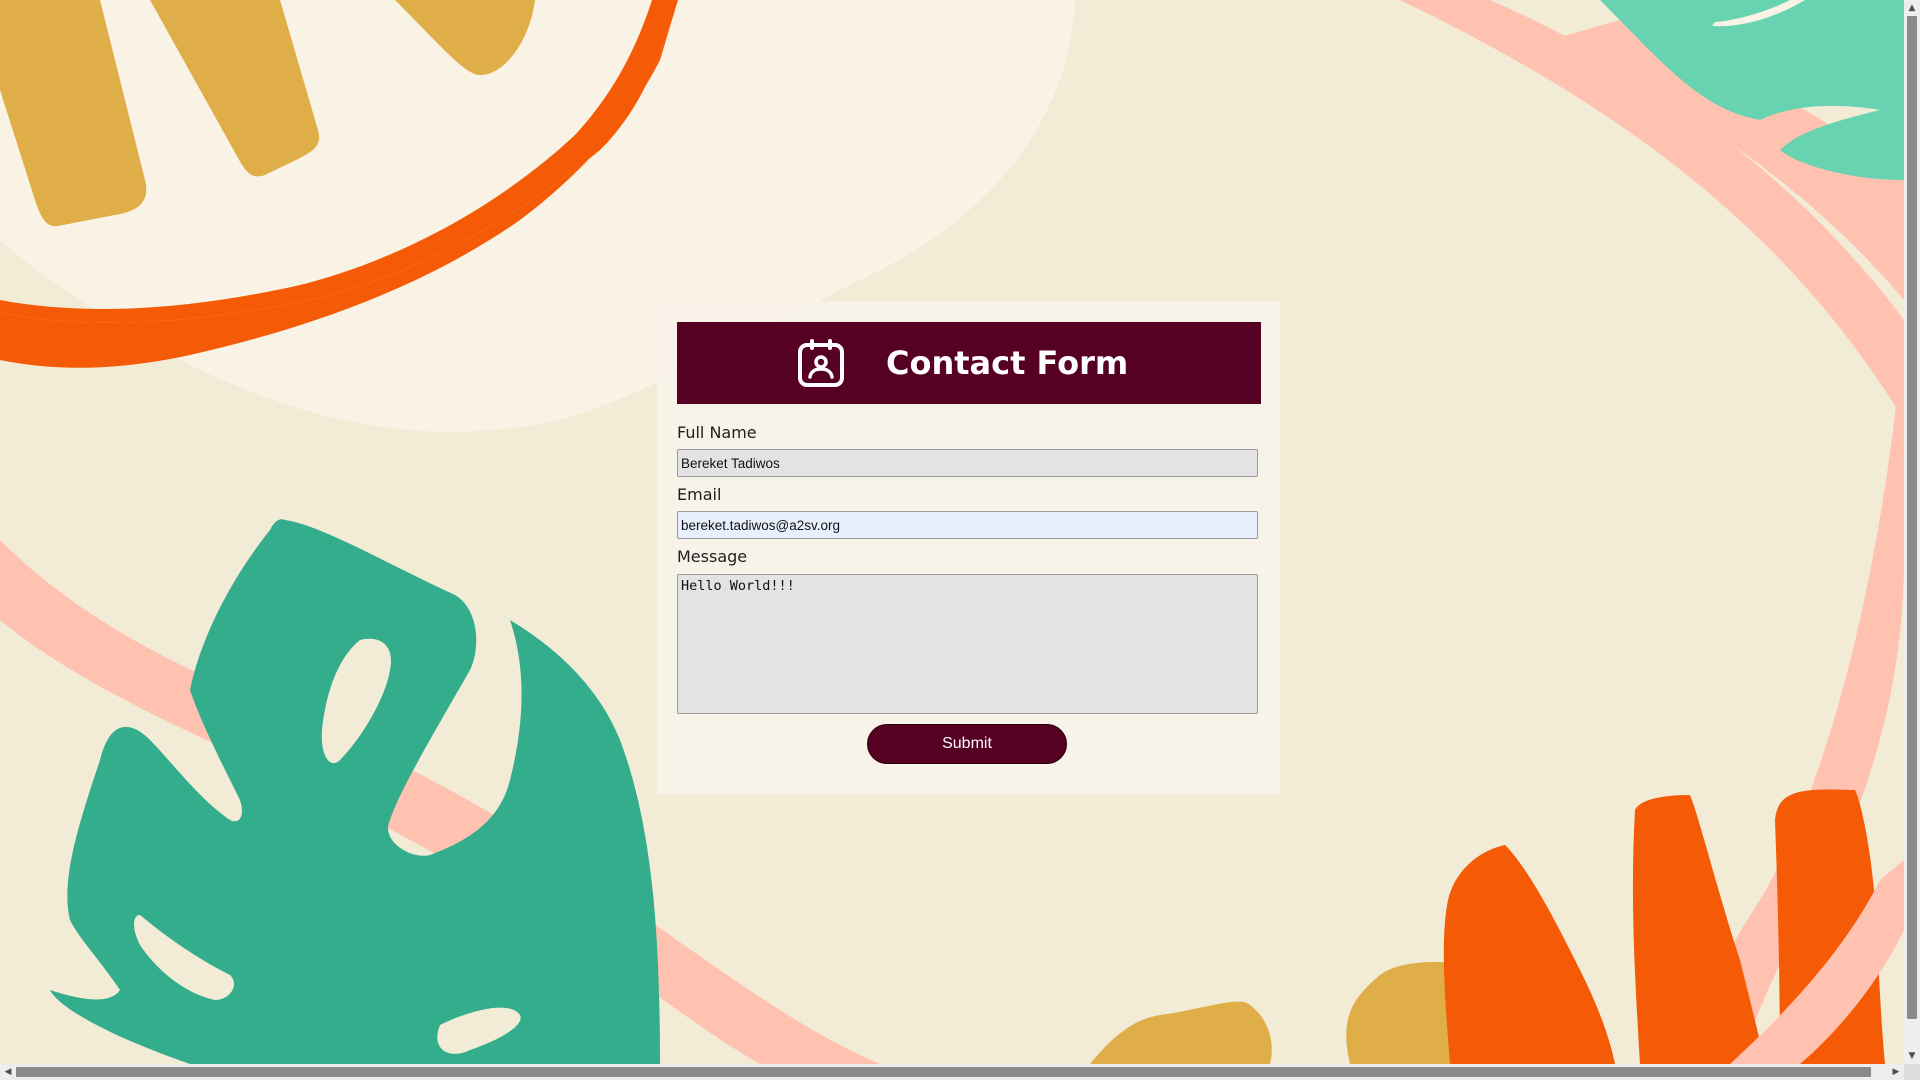 The height and width of the screenshot is (1080, 1920). Describe the element at coordinates (967, 644) in the screenshot. I see `message-textarea: Hello World!!!` at that location.